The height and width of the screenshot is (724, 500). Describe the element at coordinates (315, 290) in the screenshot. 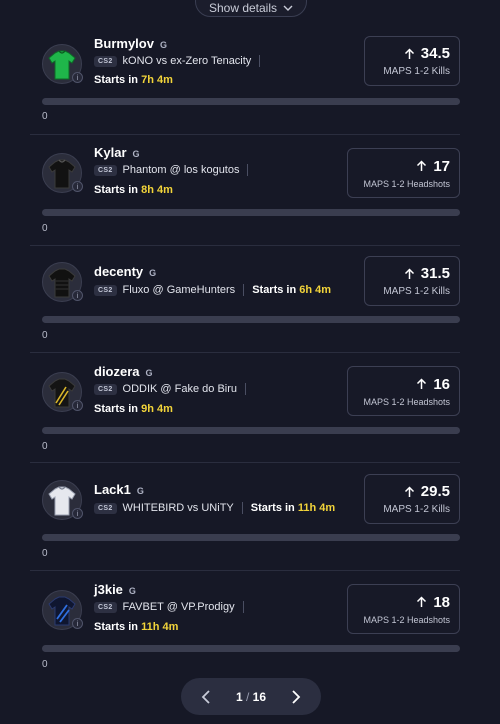

I see `starts-time: 6h 4m` at that location.